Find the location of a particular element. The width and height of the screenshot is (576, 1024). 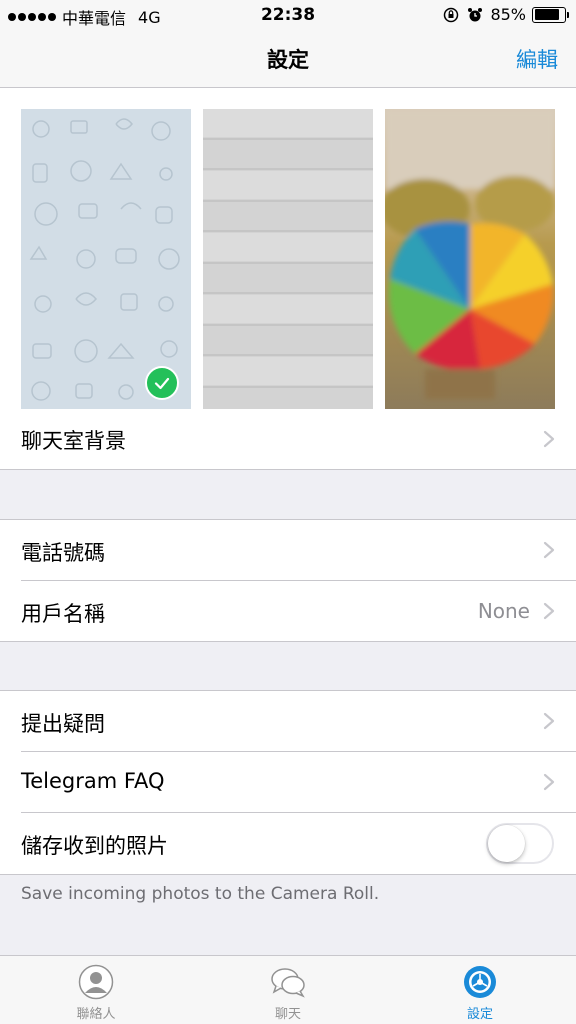

selected-check-icon is located at coordinates (162, 383).